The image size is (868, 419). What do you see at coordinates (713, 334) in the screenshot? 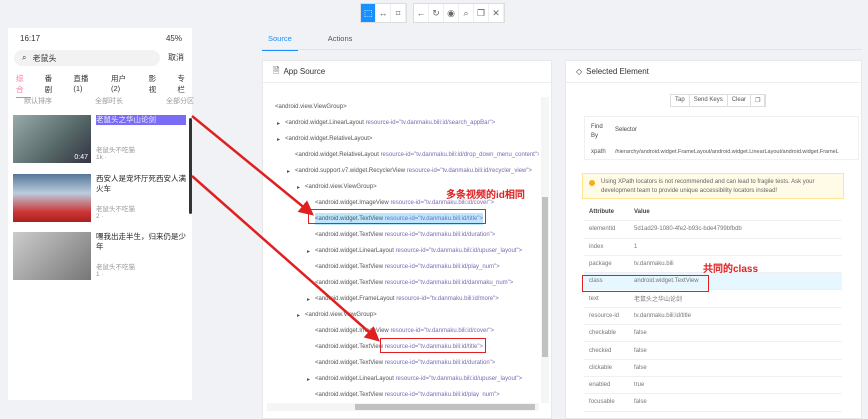
I see `attribute-row: checkable false` at bounding box center [713, 334].